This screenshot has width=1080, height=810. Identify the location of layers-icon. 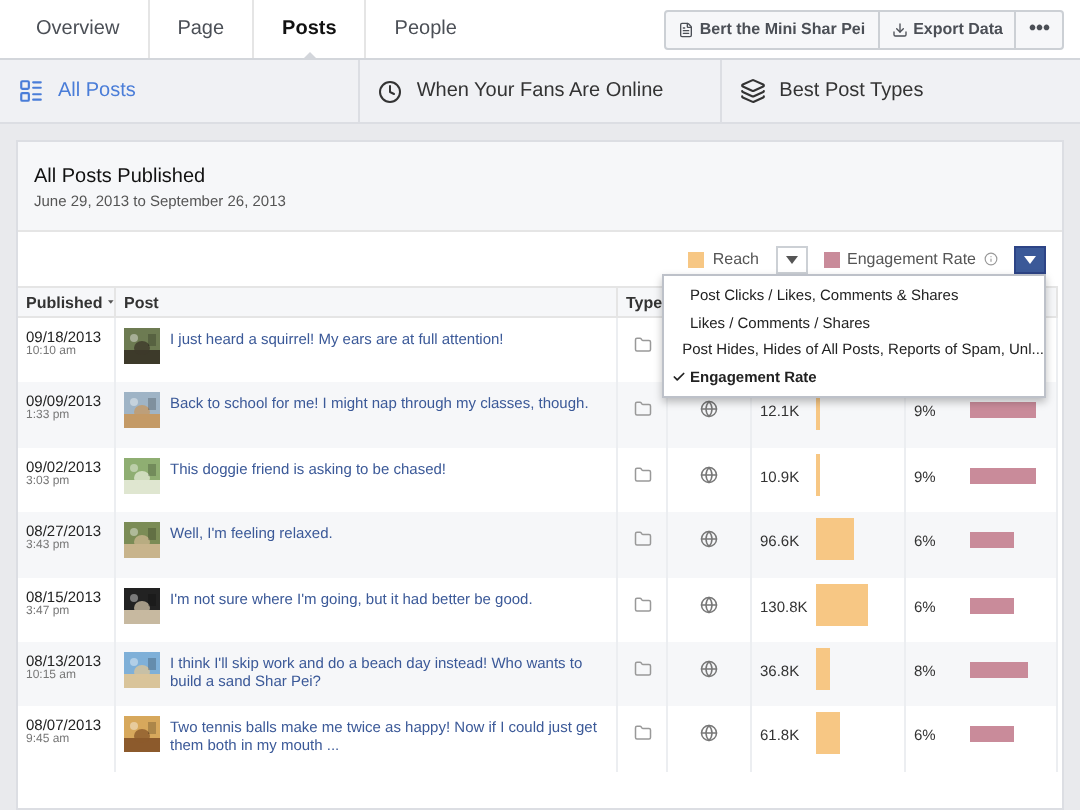
(752, 91).